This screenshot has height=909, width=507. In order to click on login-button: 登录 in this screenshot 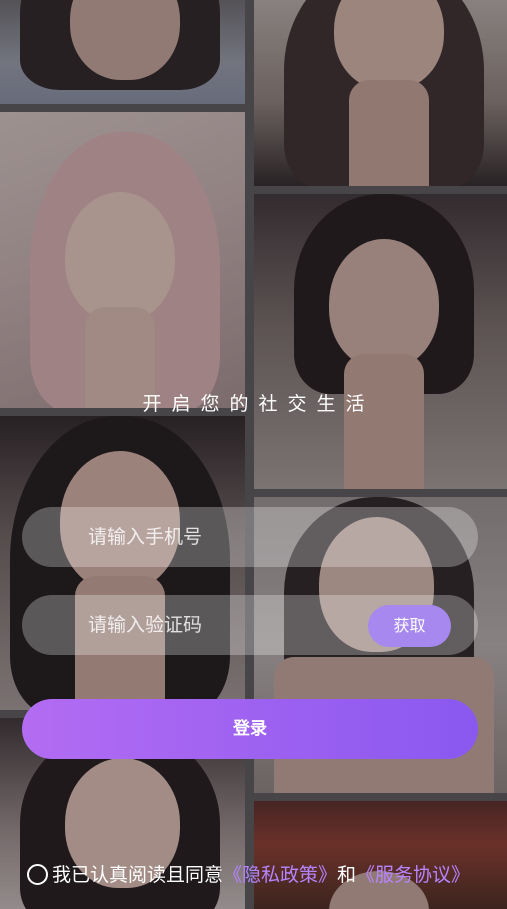, I will do `click(250, 729)`.